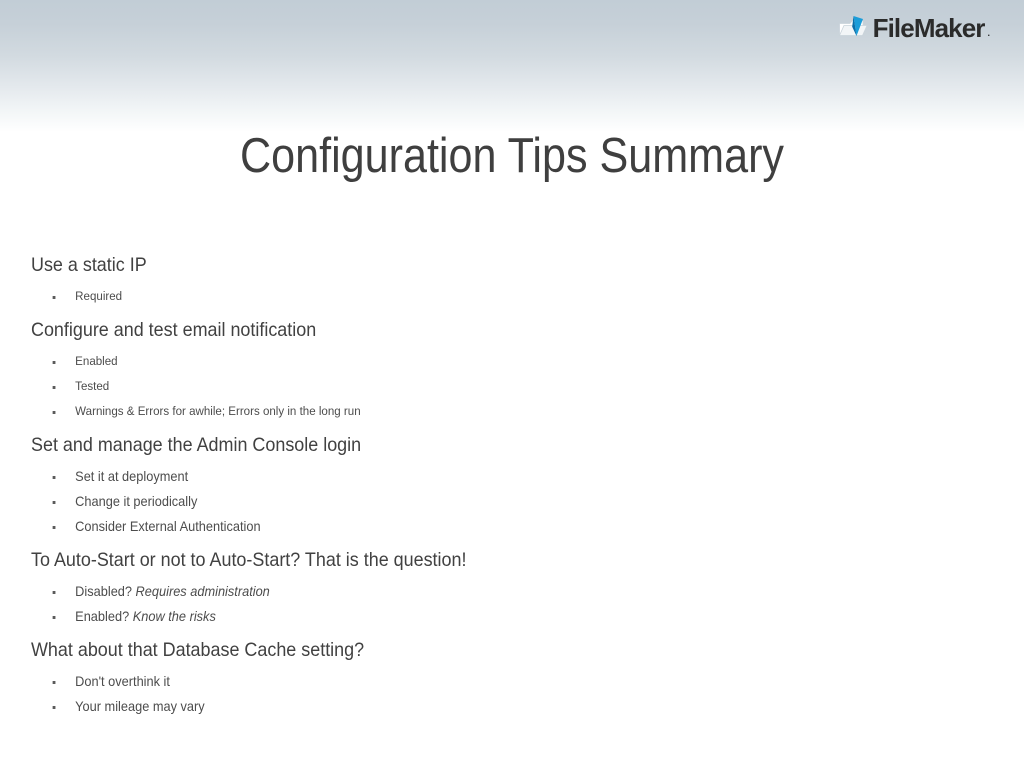  What do you see at coordinates (168, 526) in the screenshot?
I see `list-item-label: Consider External Authentication` at bounding box center [168, 526].